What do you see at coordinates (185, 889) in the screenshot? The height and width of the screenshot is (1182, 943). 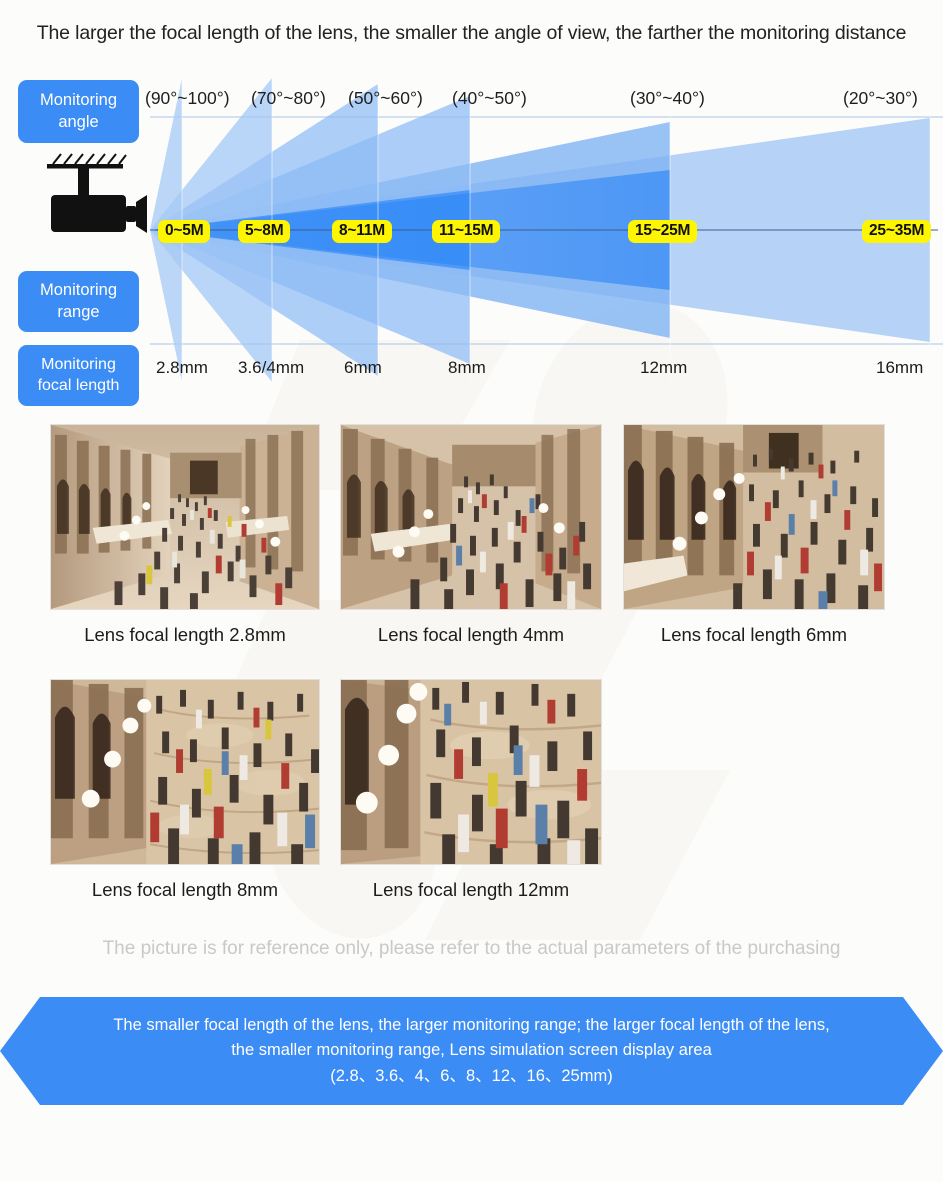 I see `photo-caption-8mm: Lens focal length 8mm` at bounding box center [185, 889].